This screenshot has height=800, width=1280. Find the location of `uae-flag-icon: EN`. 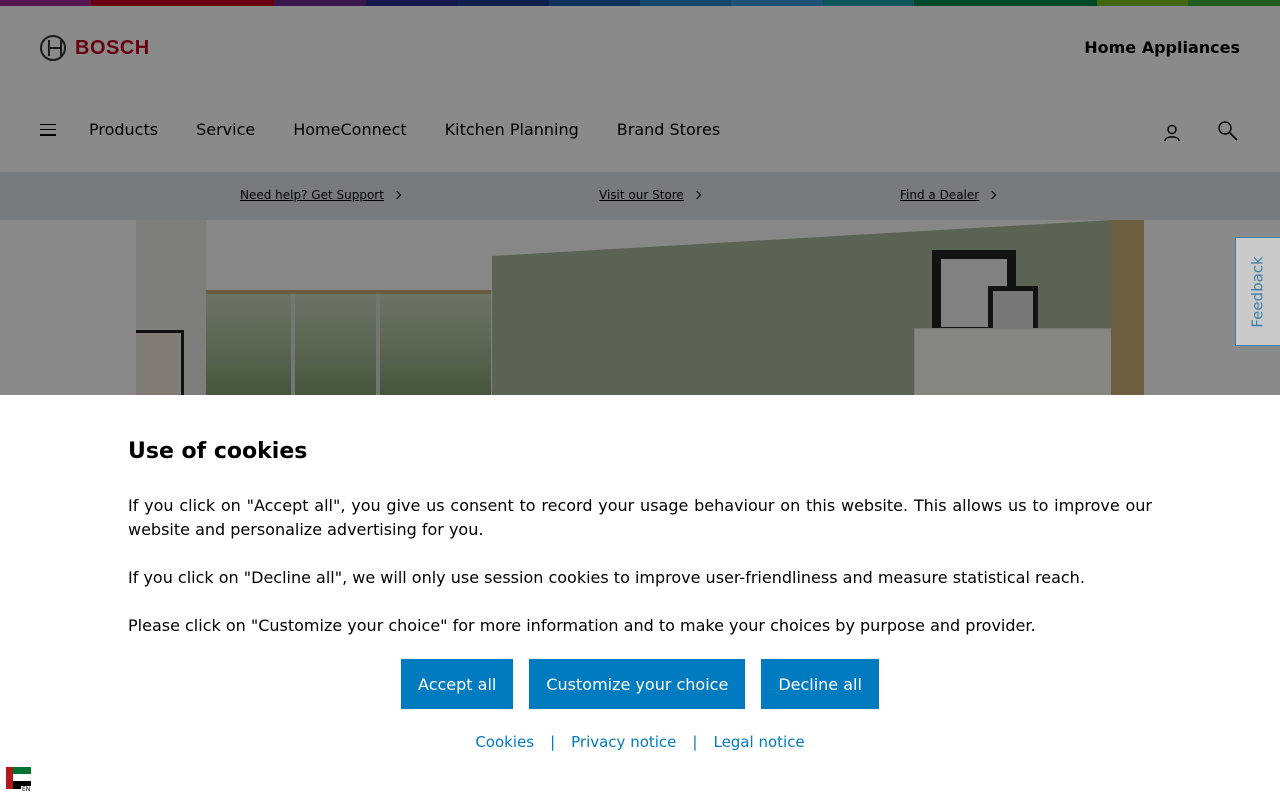

uae-flag-icon: EN is located at coordinates (19, 780).